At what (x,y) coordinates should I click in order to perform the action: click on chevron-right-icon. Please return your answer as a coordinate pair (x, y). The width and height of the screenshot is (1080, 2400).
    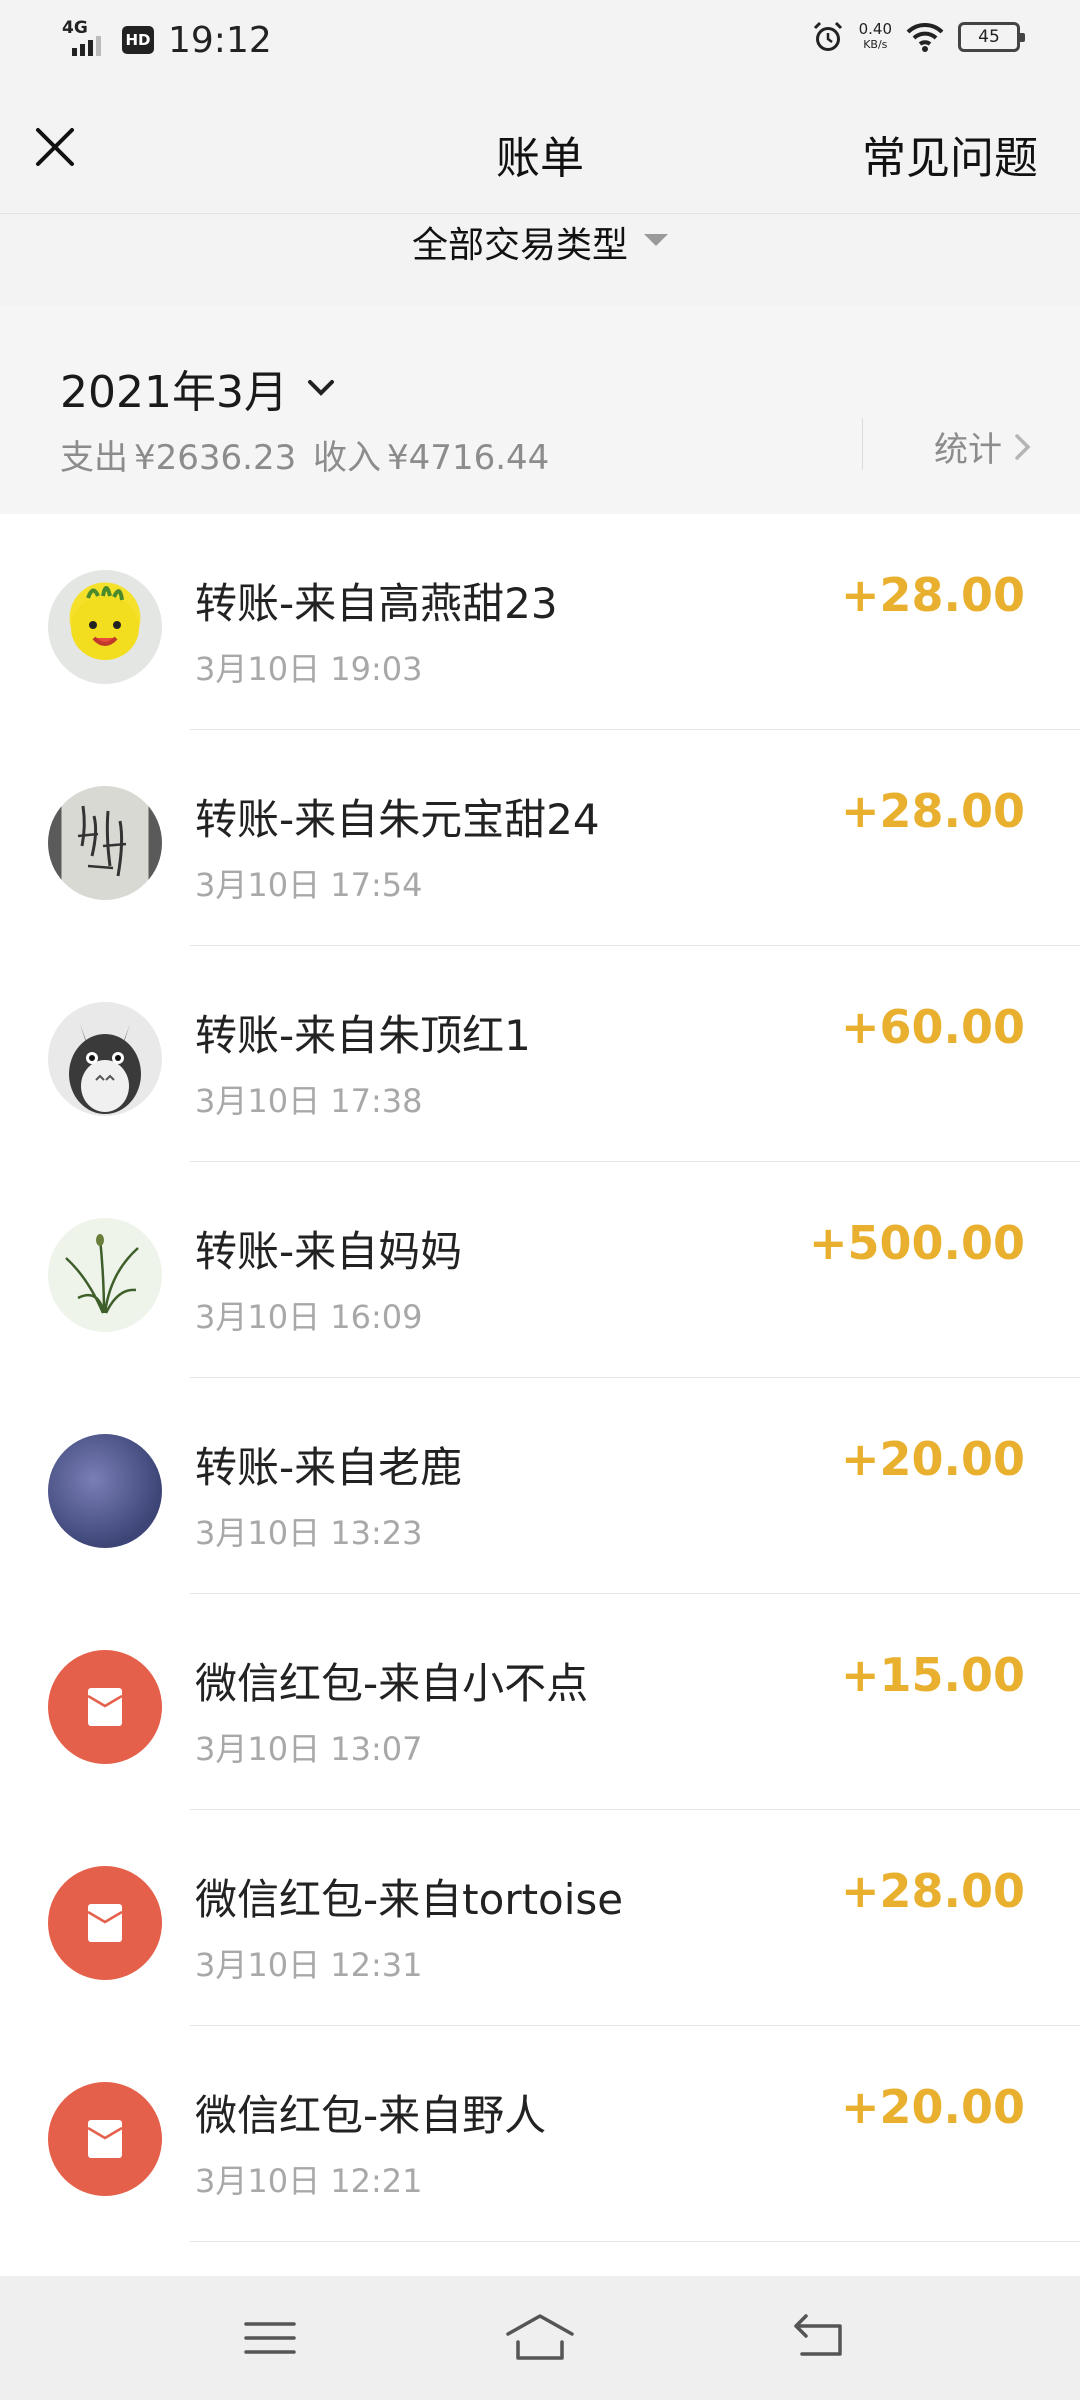
    Looking at the image, I should click on (1023, 446).